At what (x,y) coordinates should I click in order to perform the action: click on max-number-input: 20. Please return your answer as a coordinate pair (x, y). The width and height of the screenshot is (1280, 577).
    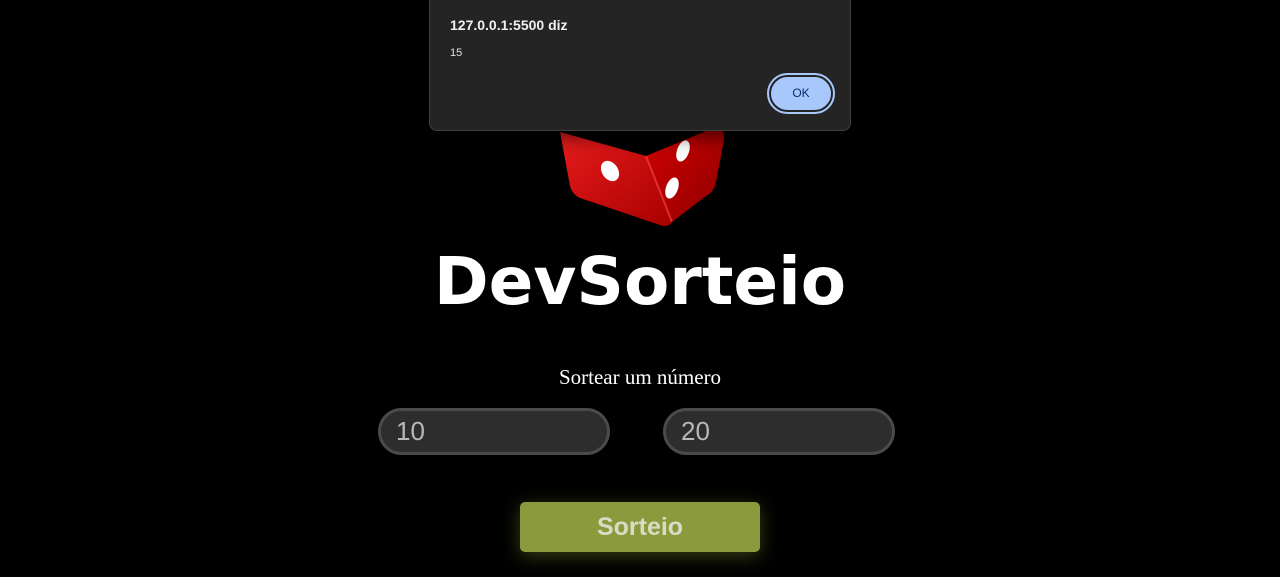
    Looking at the image, I should click on (779, 431).